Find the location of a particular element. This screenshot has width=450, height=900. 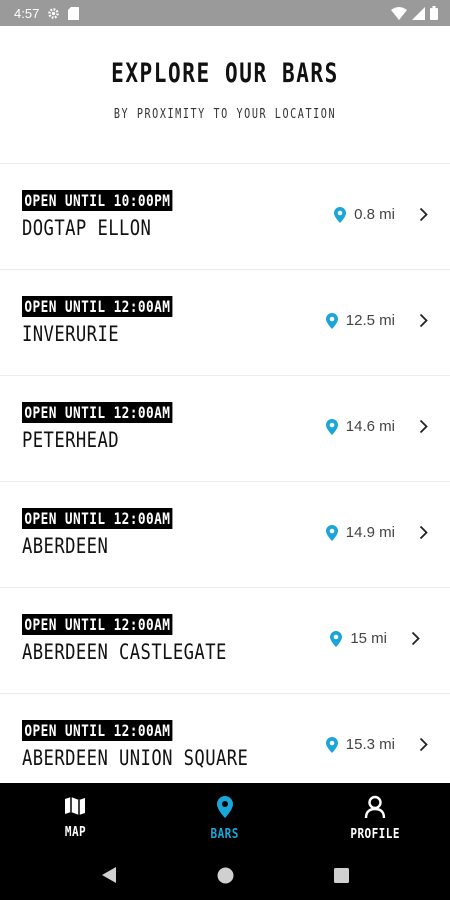

bar-list-item: OPEN UNTIL 10:00PM DOGTAP ELLON 0.8 mi is located at coordinates (225, 216).